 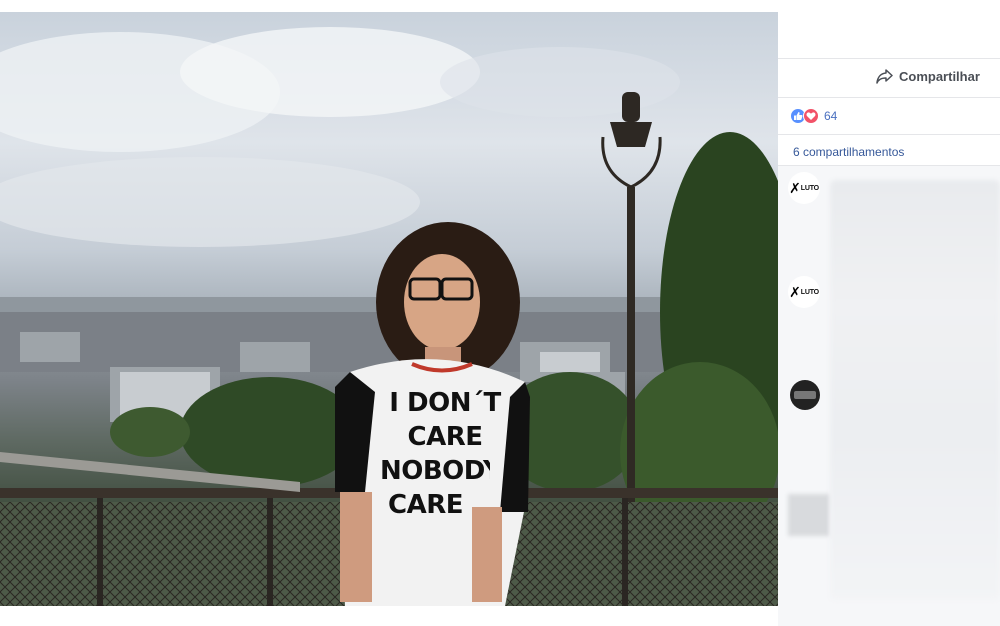 I want to click on love-reaction-icon, so click(x=811, y=116).